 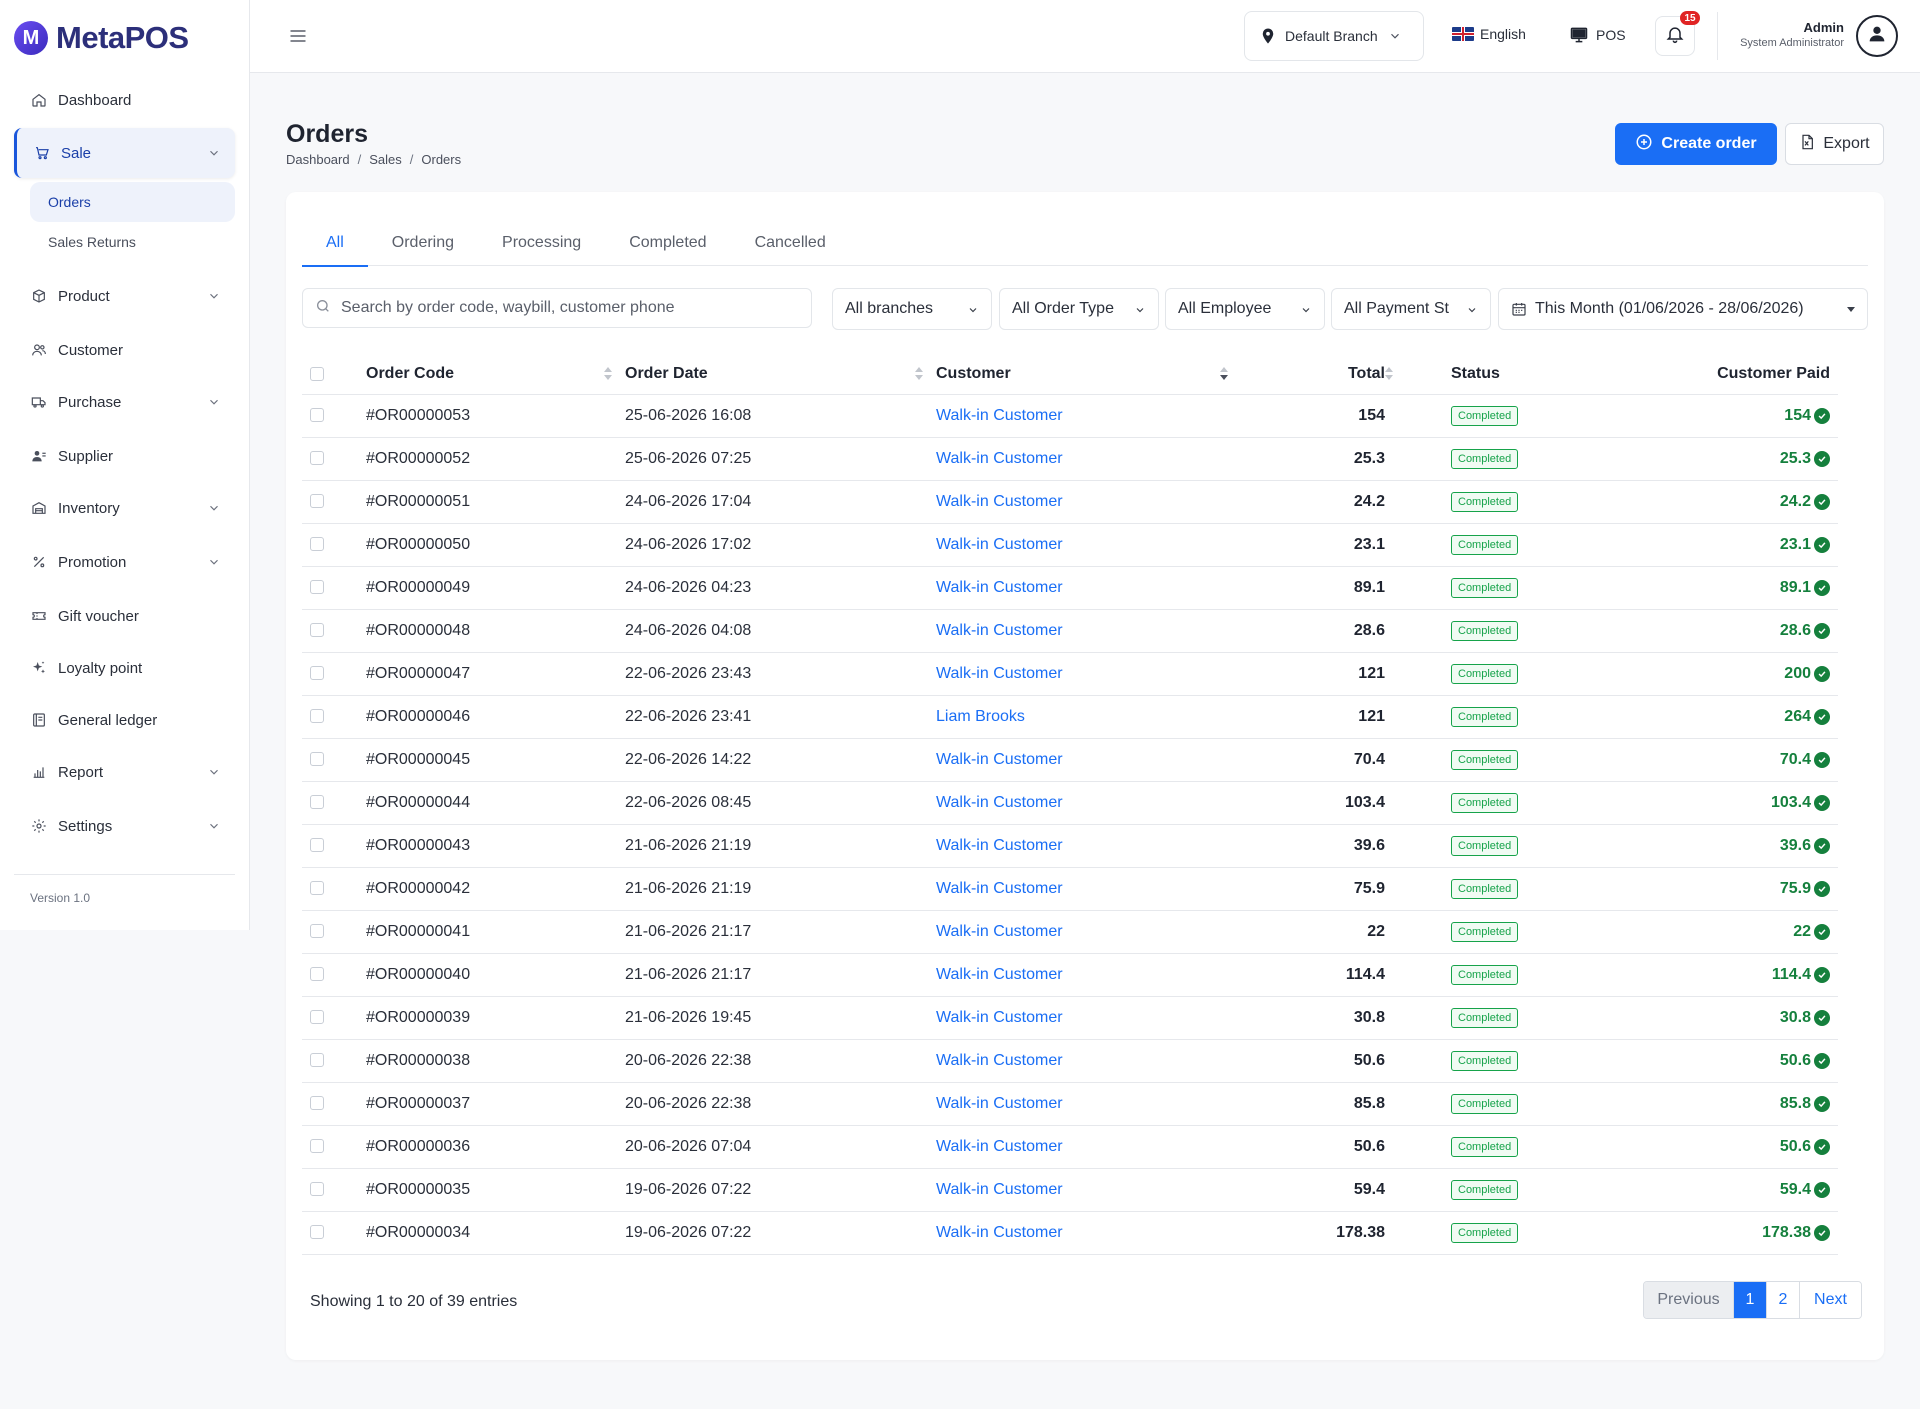 What do you see at coordinates (495, 458) in the screenshot?
I see `order-code: #OR00000052` at bounding box center [495, 458].